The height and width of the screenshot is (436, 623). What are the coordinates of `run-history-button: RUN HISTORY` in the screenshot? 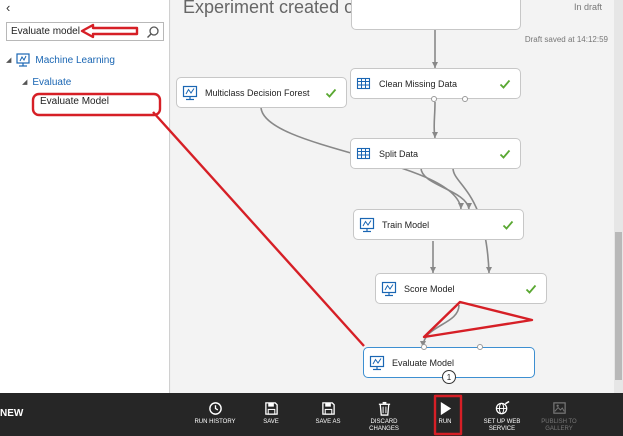 It's located at (215, 413).